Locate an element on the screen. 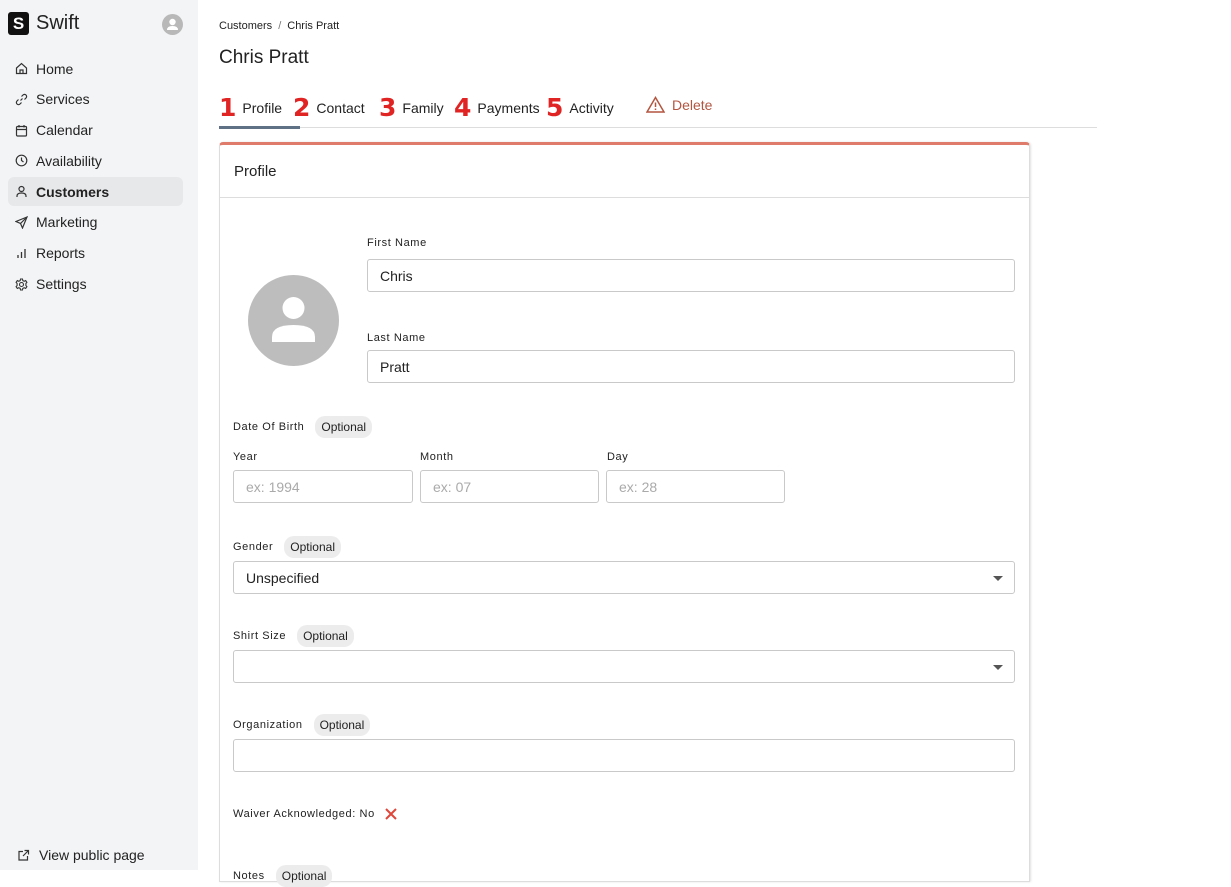 This screenshot has width=1231, height=887. home-icon is located at coordinates (21, 69).